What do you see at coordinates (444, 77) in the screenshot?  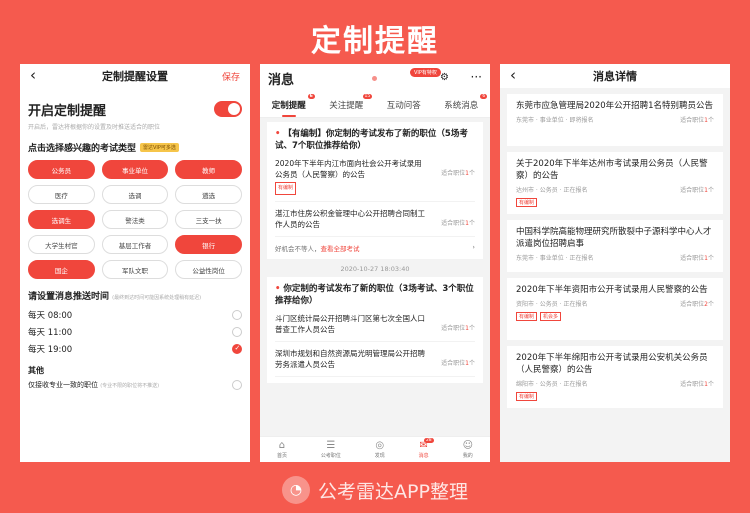 I see `settings-gear-icon: ⚙` at bounding box center [444, 77].